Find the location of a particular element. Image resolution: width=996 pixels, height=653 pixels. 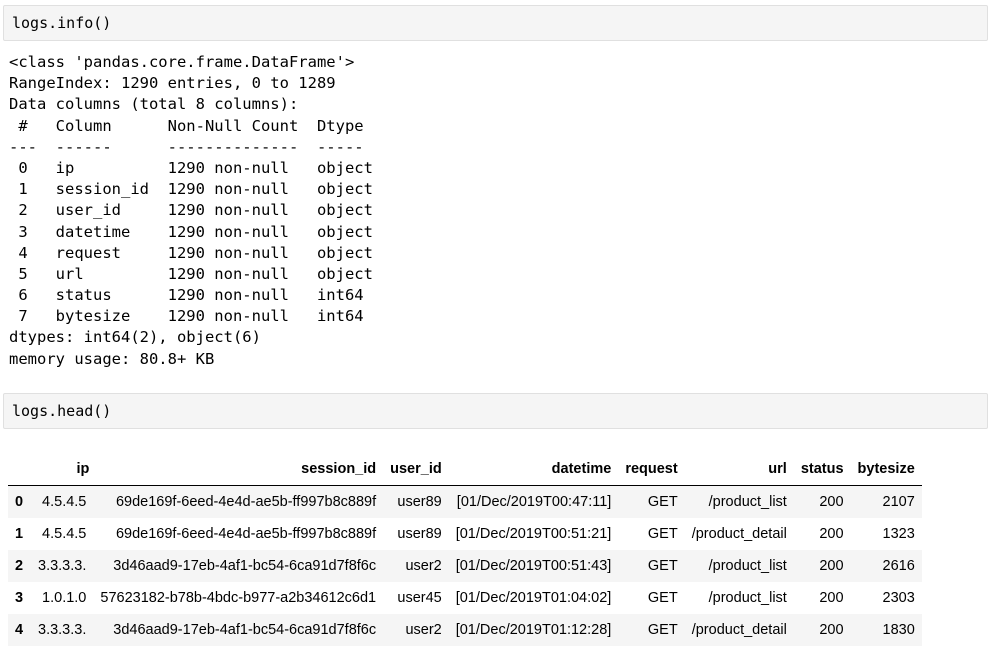

cell-datetime: [01/Dec/2019T01:12:28] is located at coordinates (533, 629).